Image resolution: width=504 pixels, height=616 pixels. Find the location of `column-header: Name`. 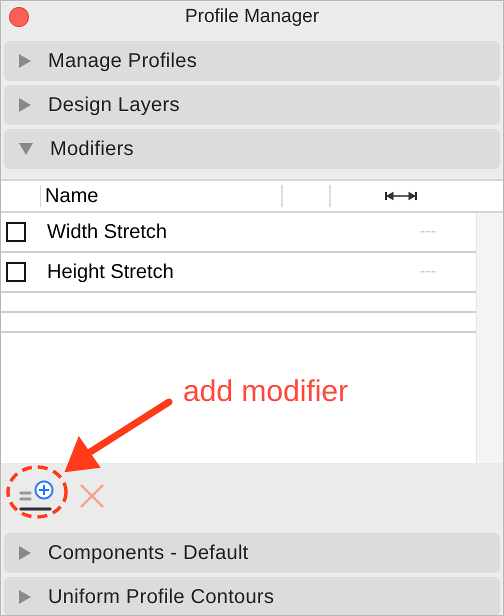

column-header: Name is located at coordinates (162, 196).